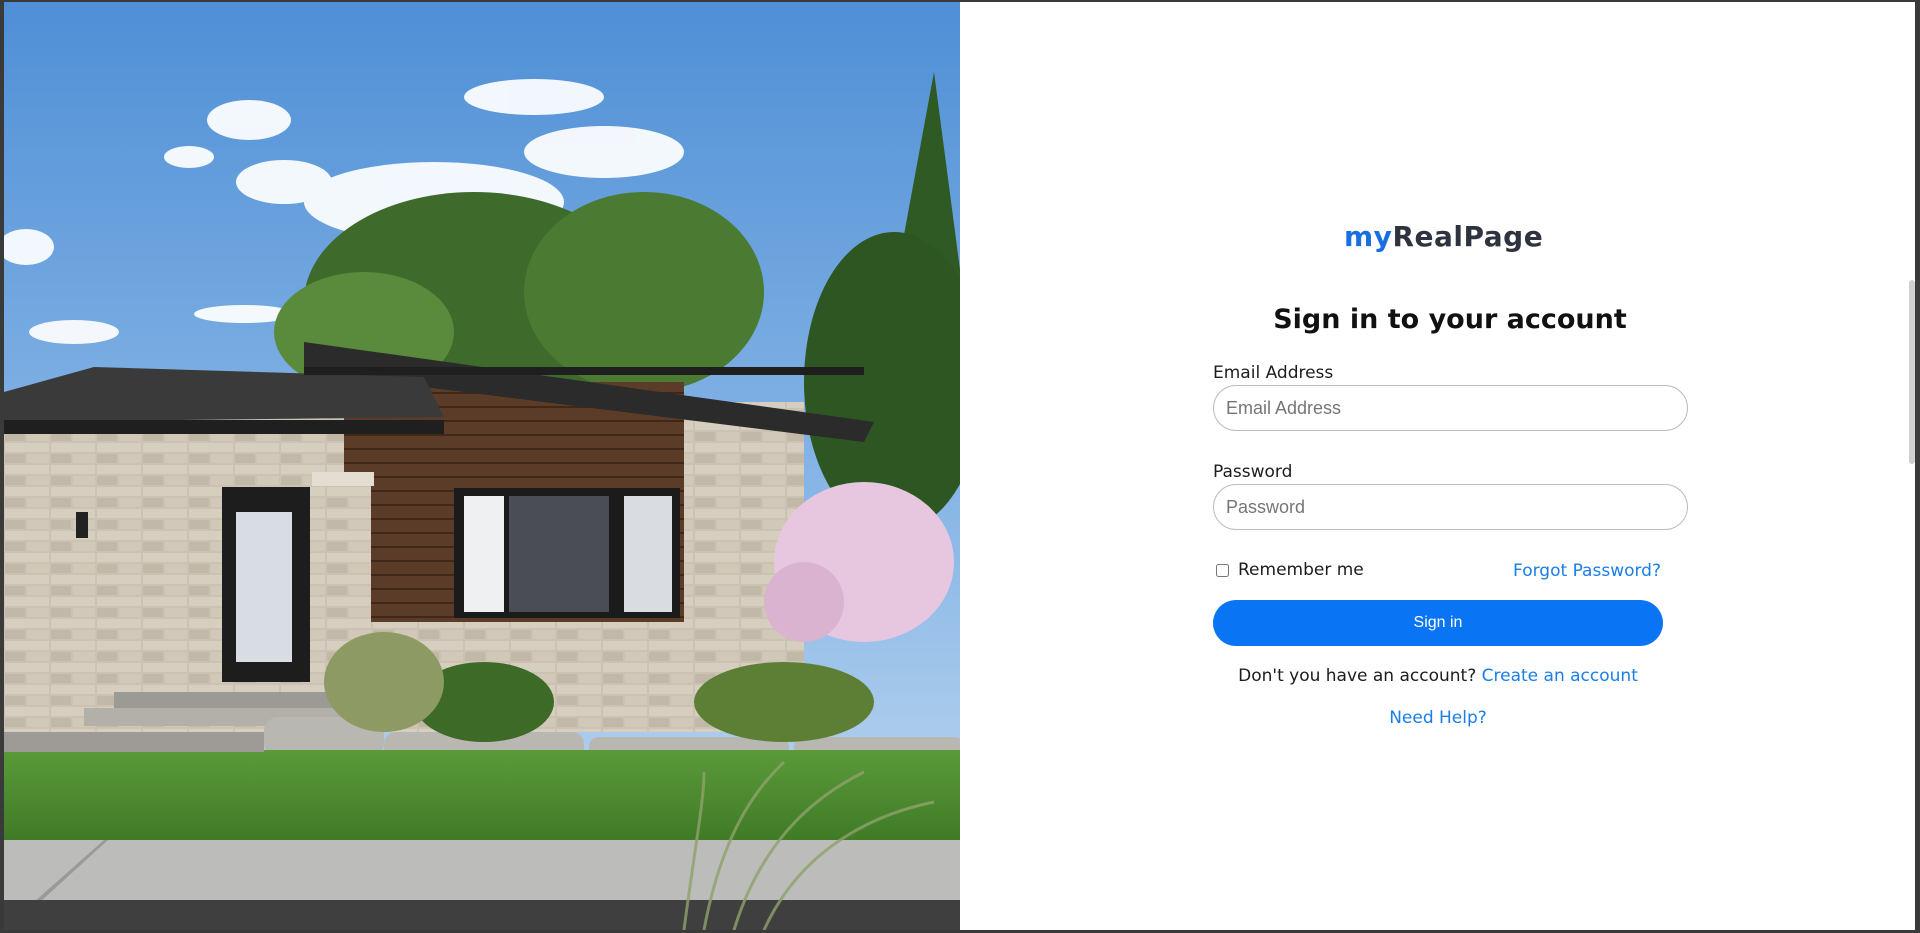  Describe the element at coordinates (1587, 571) in the screenshot. I see `forgot-password-link: Forgot Password?` at that location.